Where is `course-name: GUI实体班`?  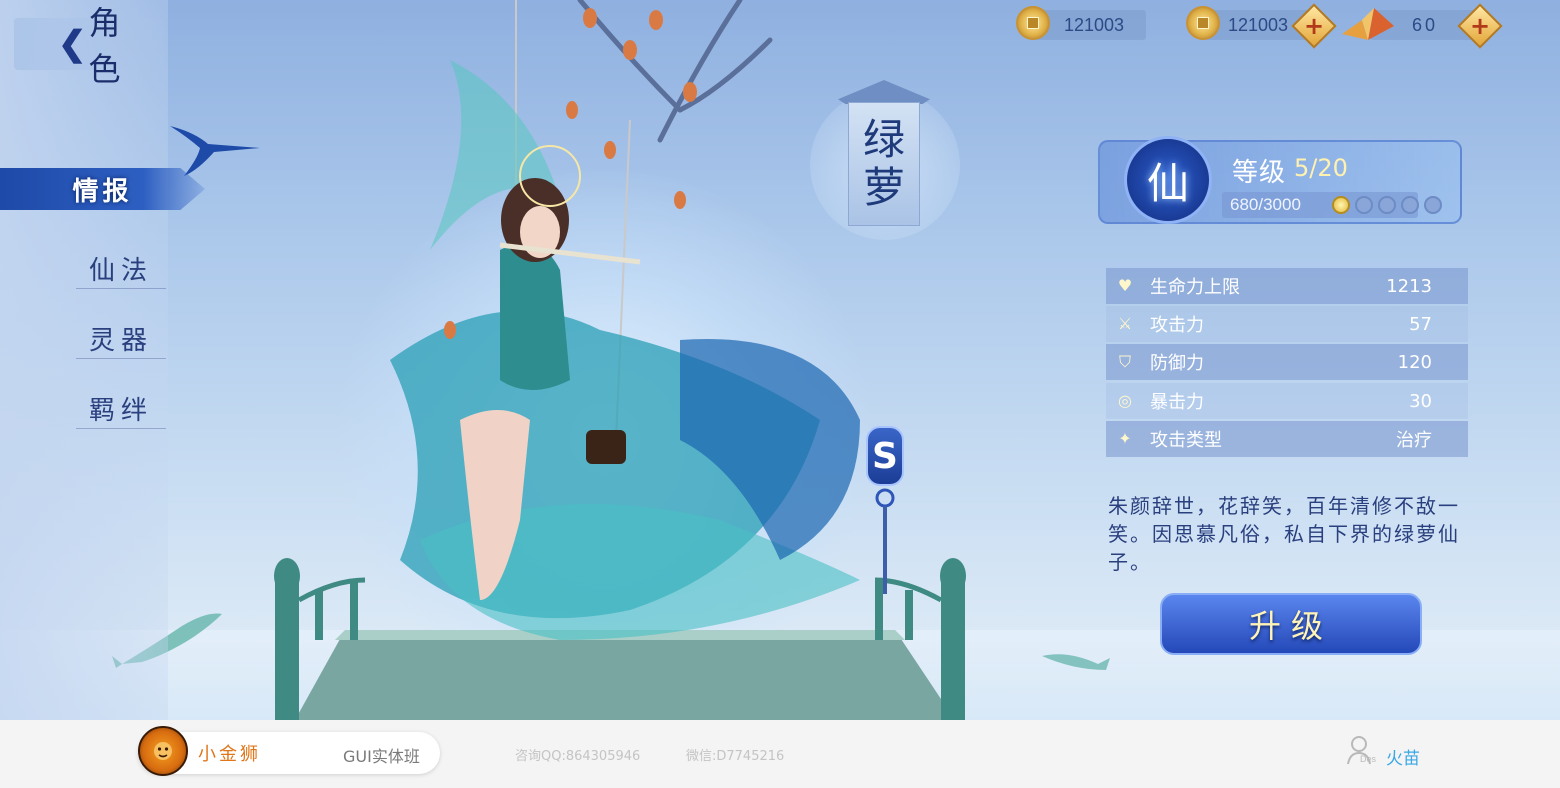
course-name: GUI实体班 is located at coordinates (381, 756).